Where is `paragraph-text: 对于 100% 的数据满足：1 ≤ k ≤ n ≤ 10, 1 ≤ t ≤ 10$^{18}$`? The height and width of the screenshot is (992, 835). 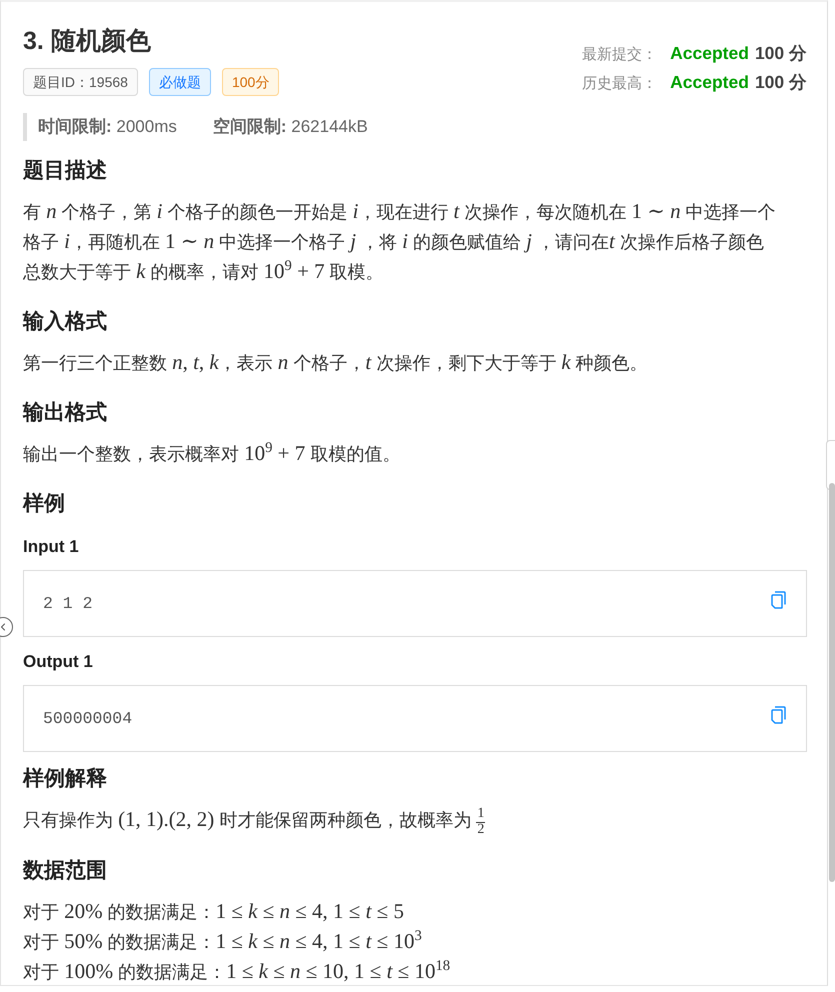
paragraph-text: 对于 100% 的数据满足：1 ≤ k ≤ n ≤ 10, 1 ≤ t ≤ 10$^{18}$ is located at coordinates (237, 971).